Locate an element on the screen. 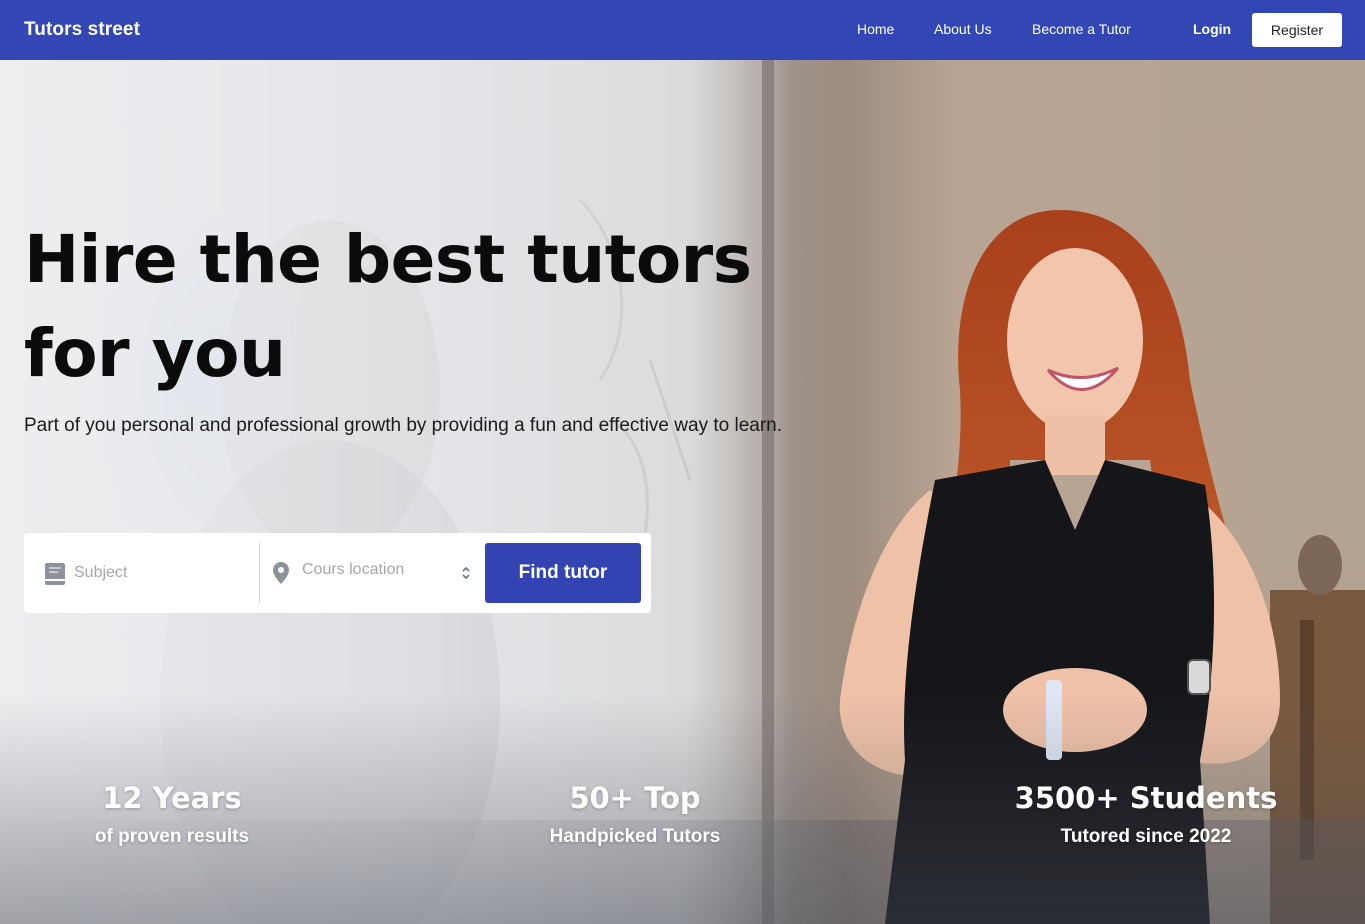 The height and width of the screenshot is (924, 1365). location-select-field: Cours location is located at coordinates (370, 573).